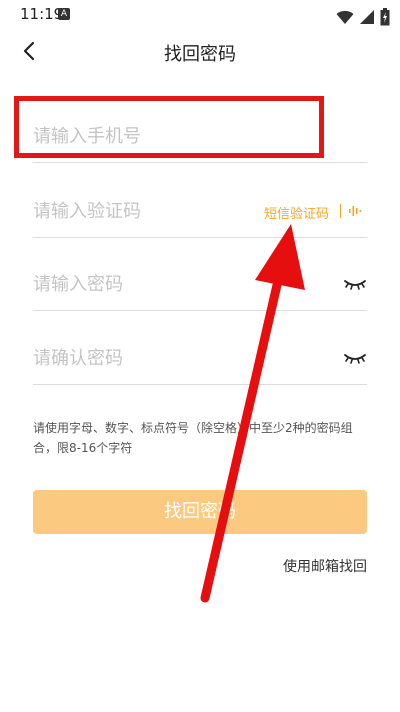 The image size is (400, 712). I want to click on password-field, so click(200, 284).